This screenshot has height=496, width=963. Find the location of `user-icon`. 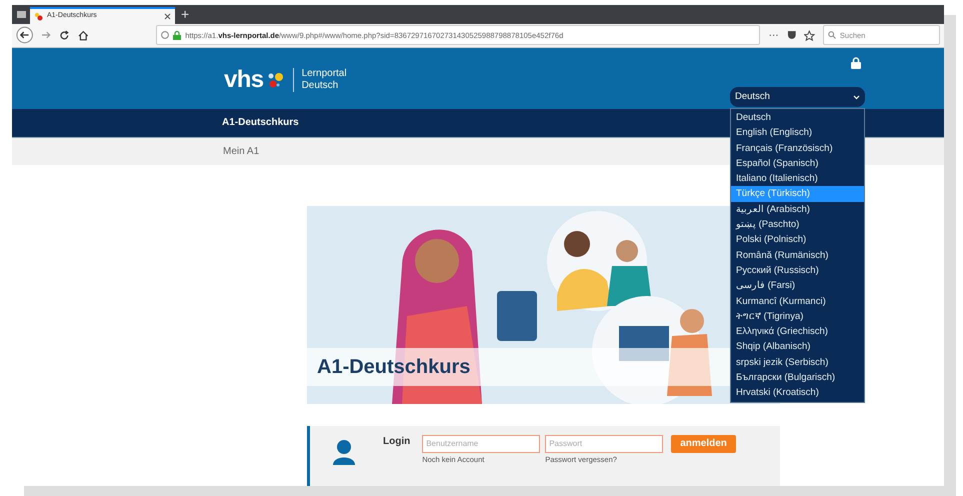

user-icon is located at coordinates (345, 451).